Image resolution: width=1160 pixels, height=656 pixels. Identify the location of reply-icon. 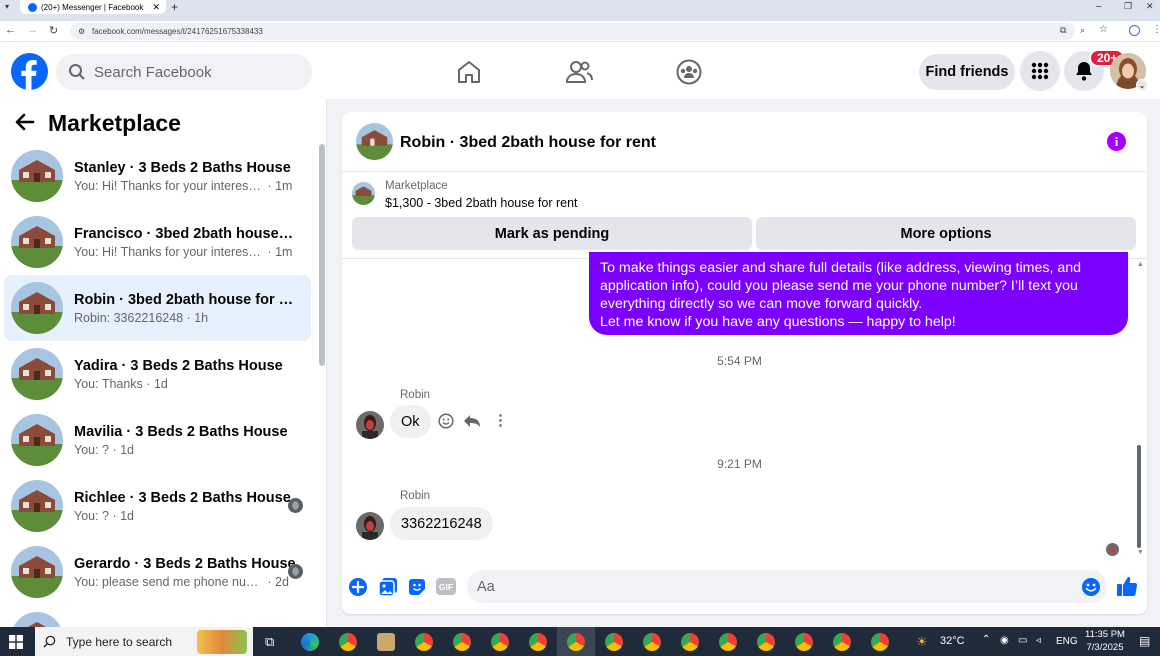
(472, 421).